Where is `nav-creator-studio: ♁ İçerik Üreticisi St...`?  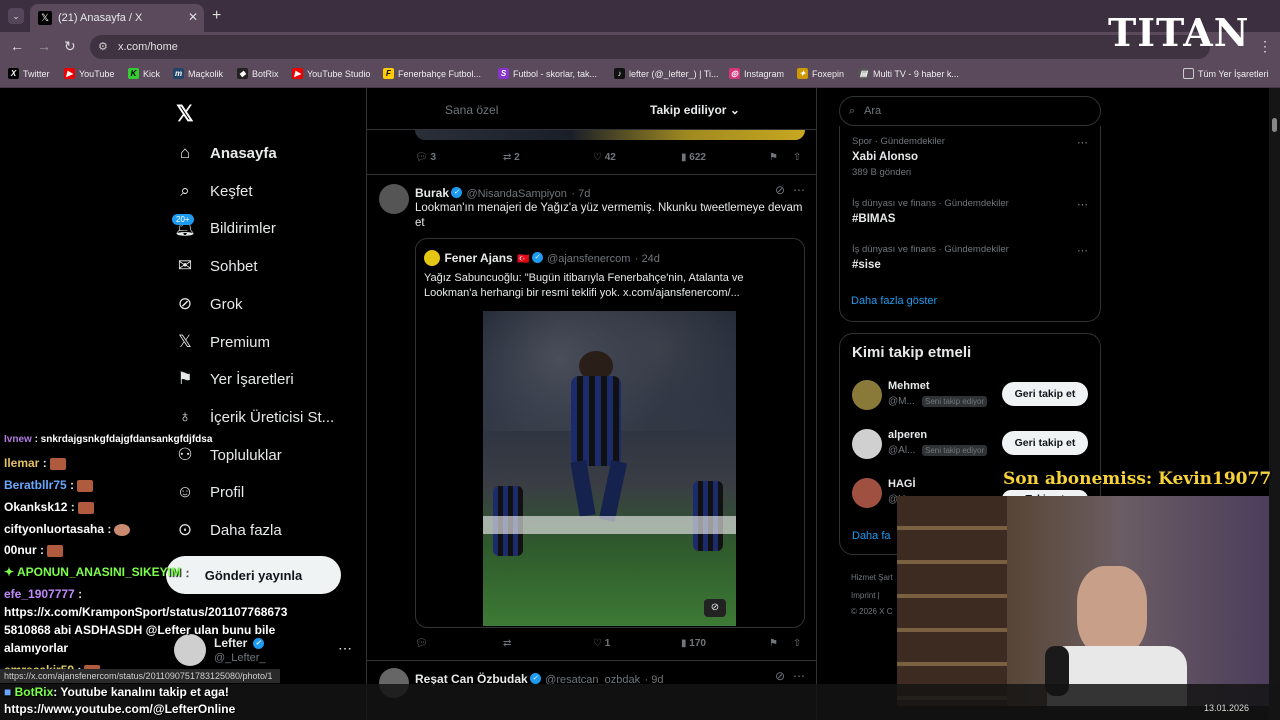 nav-creator-studio: ♁ İçerik Üreticisi St... is located at coordinates (254, 417).